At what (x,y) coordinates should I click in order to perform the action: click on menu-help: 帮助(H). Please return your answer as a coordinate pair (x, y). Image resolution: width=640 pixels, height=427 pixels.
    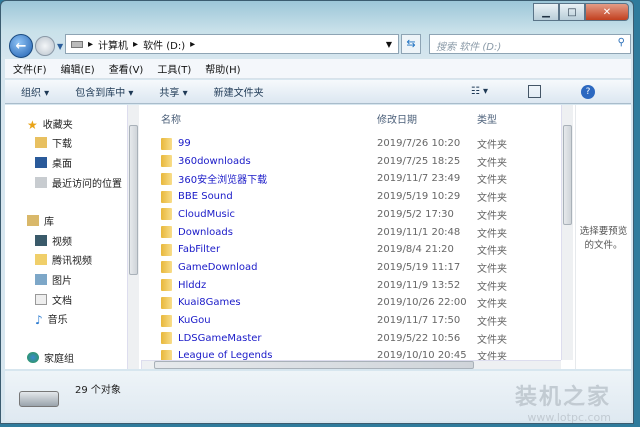
    Looking at the image, I should click on (222, 68).